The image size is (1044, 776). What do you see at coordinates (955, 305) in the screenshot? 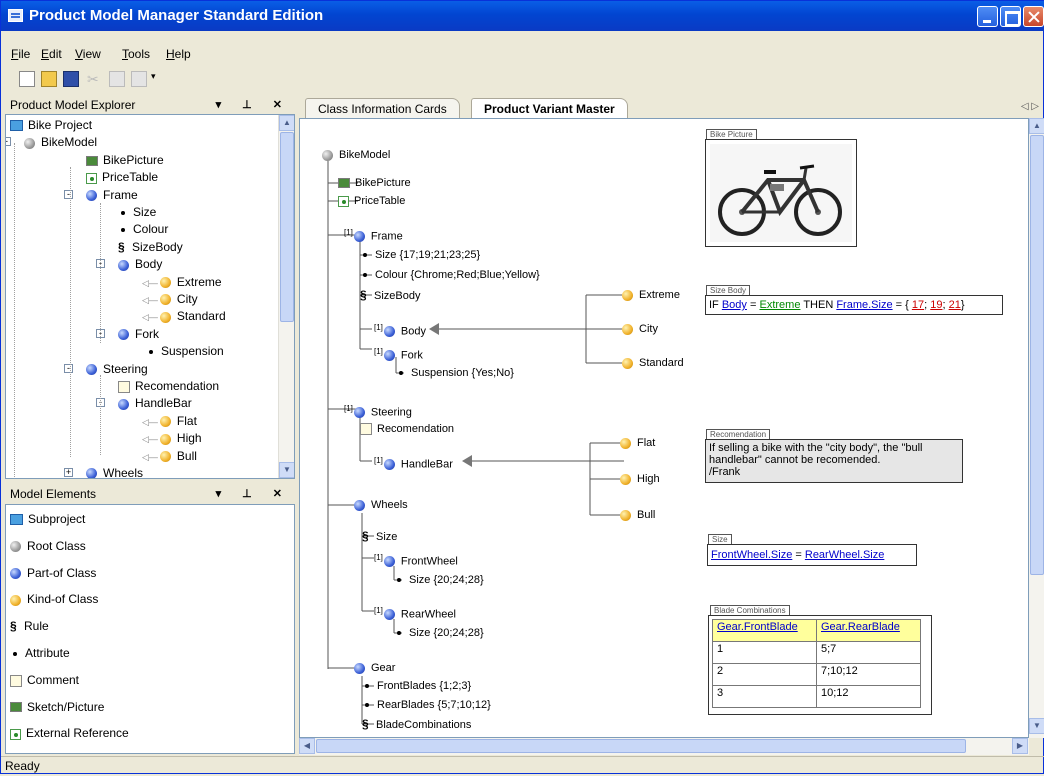
I see `value-21: 21` at bounding box center [955, 305].